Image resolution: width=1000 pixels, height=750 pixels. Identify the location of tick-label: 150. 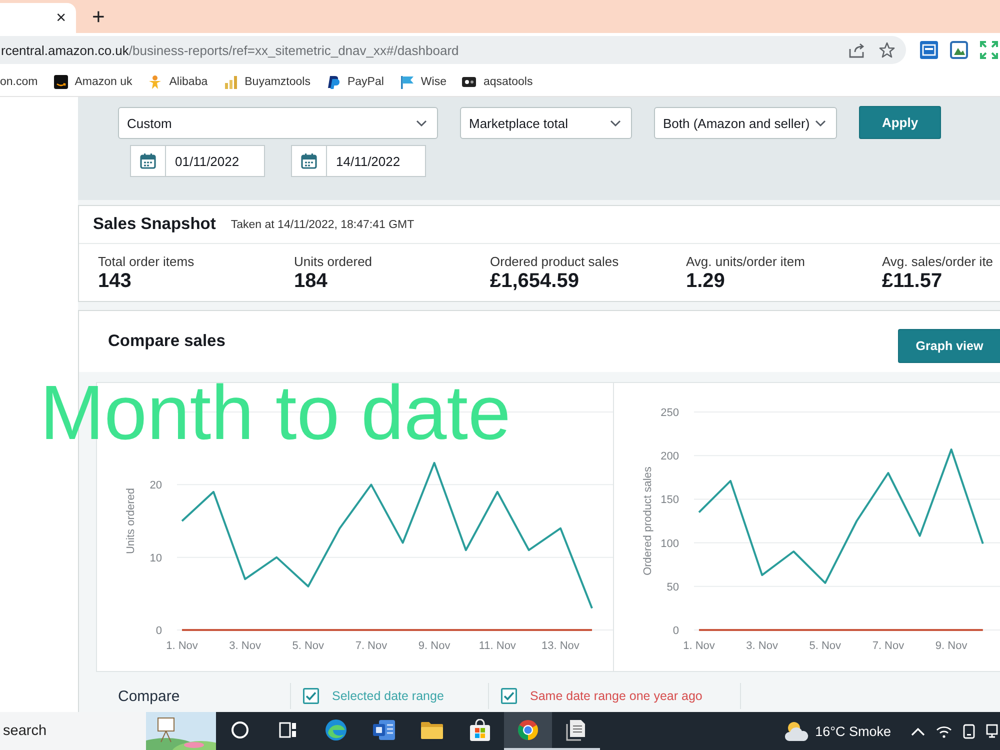
(669, 500).